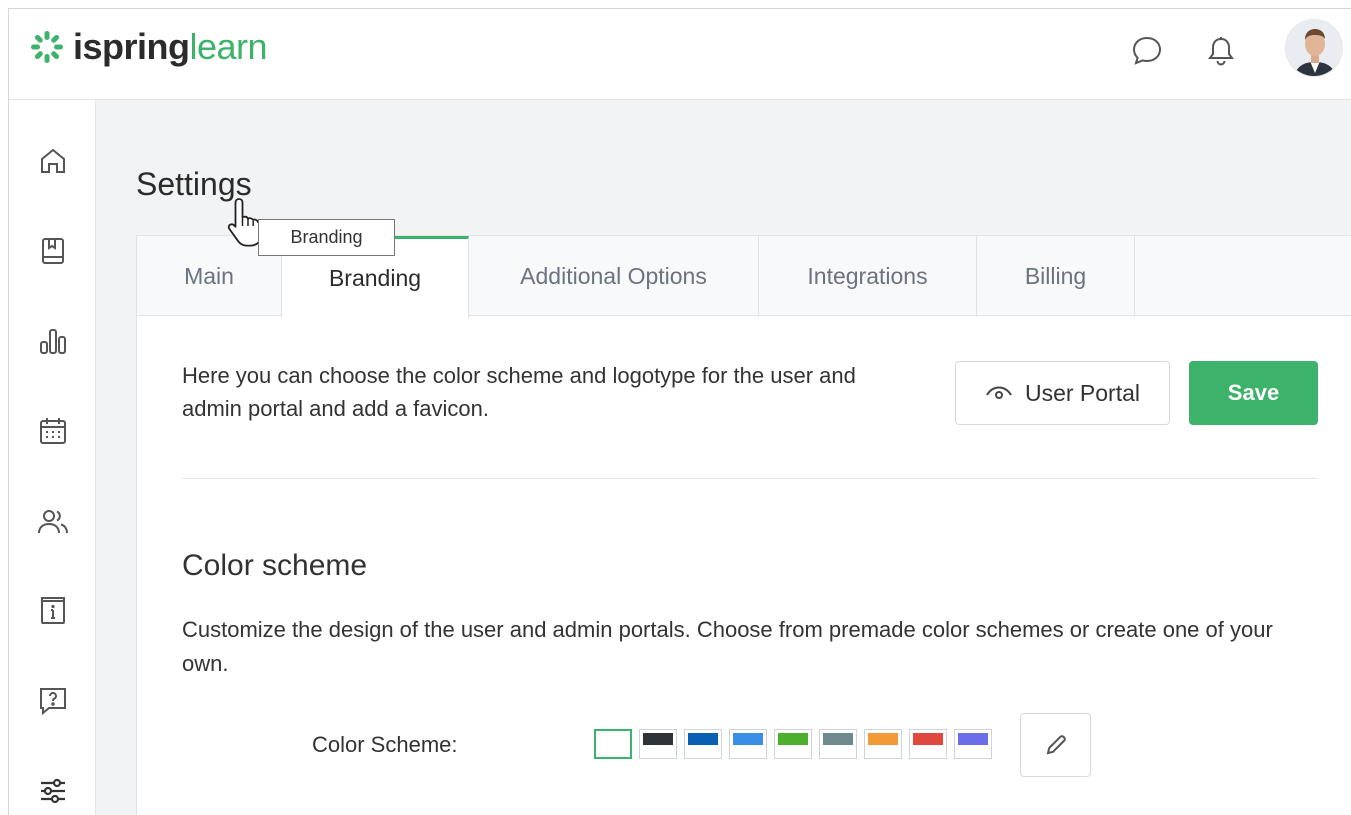  Describe the element at coordinates (131, 46) in the screenshot. I see `logo-brand-text: ispring` at that location.